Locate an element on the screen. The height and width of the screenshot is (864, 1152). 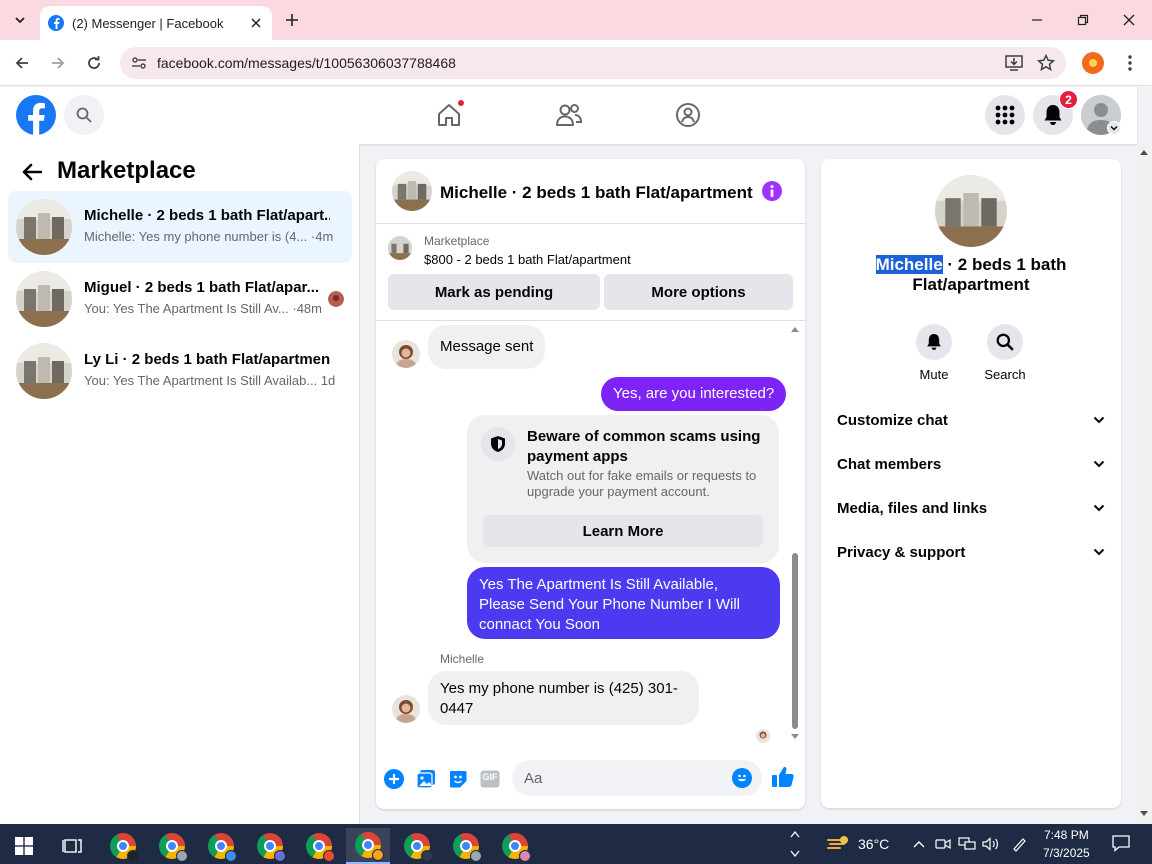
more-options-button: More options is located at coordinates (698, 292).